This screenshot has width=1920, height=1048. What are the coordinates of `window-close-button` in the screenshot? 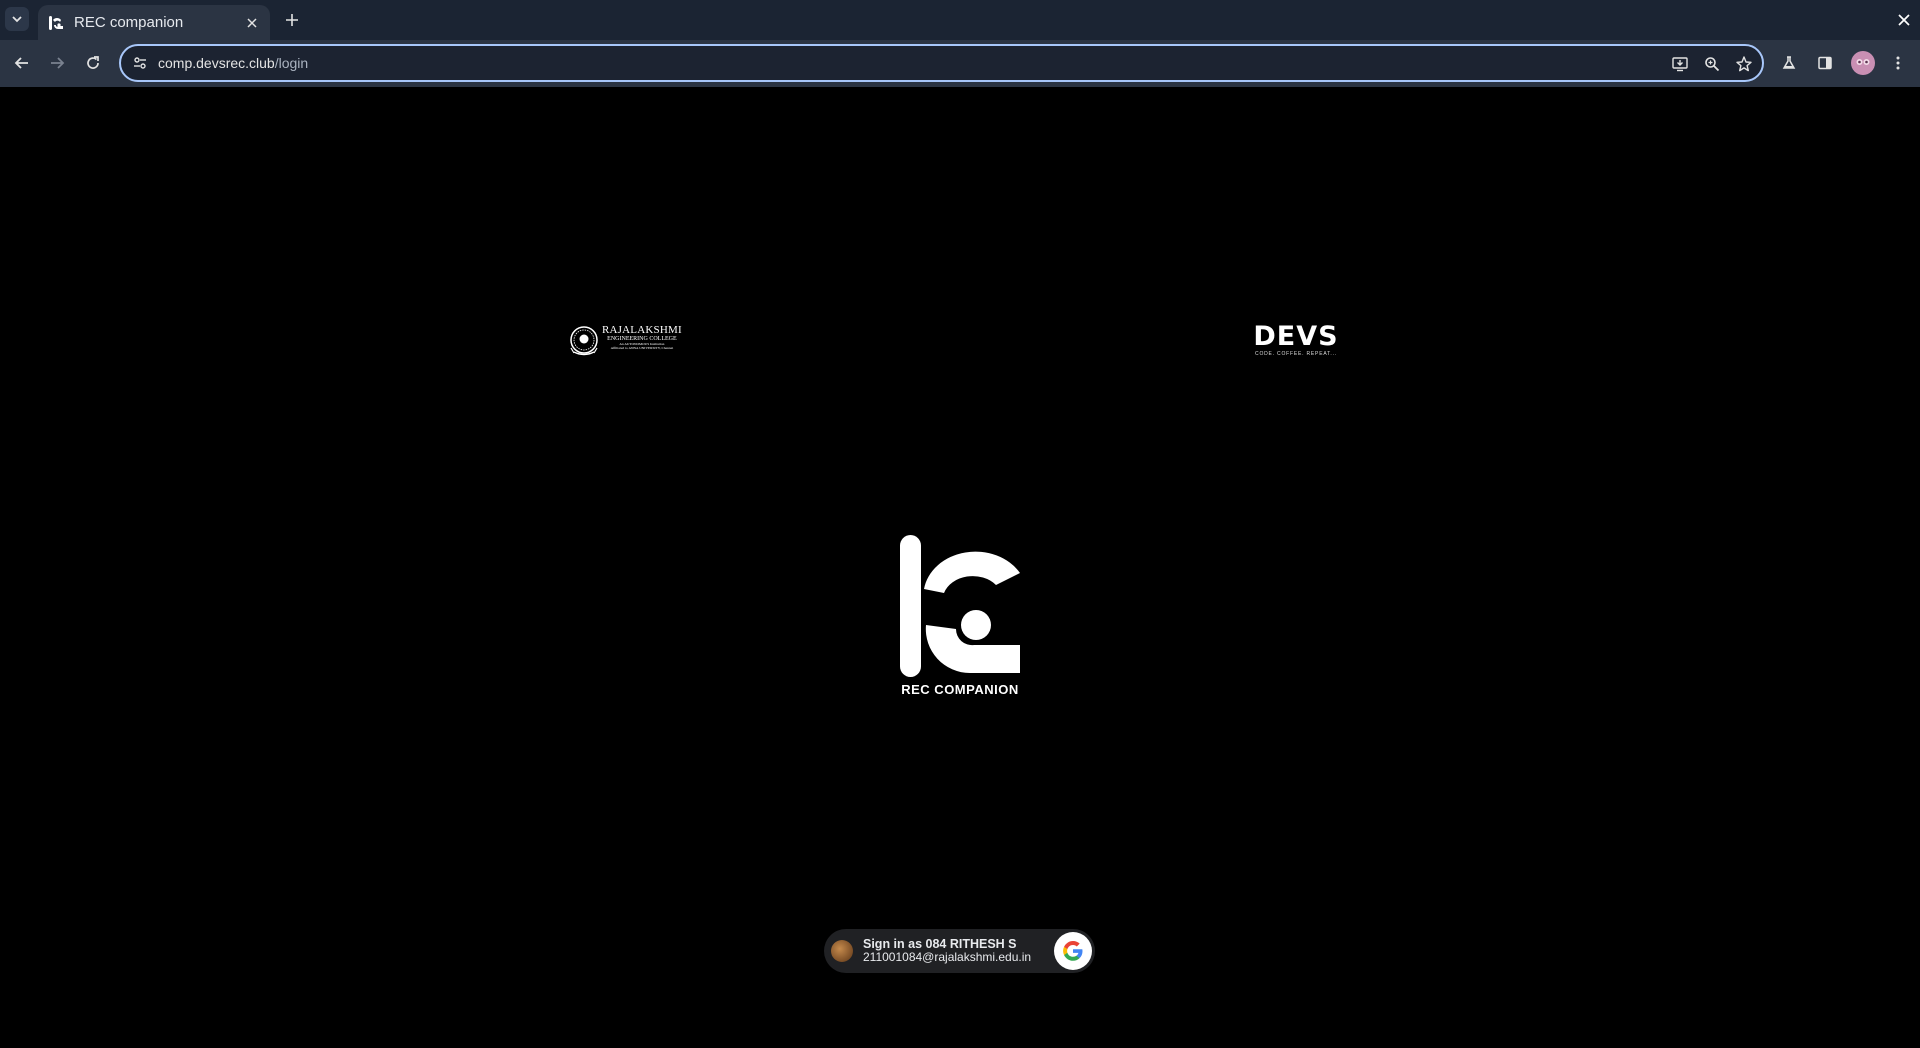 It's located at (1904, 20).